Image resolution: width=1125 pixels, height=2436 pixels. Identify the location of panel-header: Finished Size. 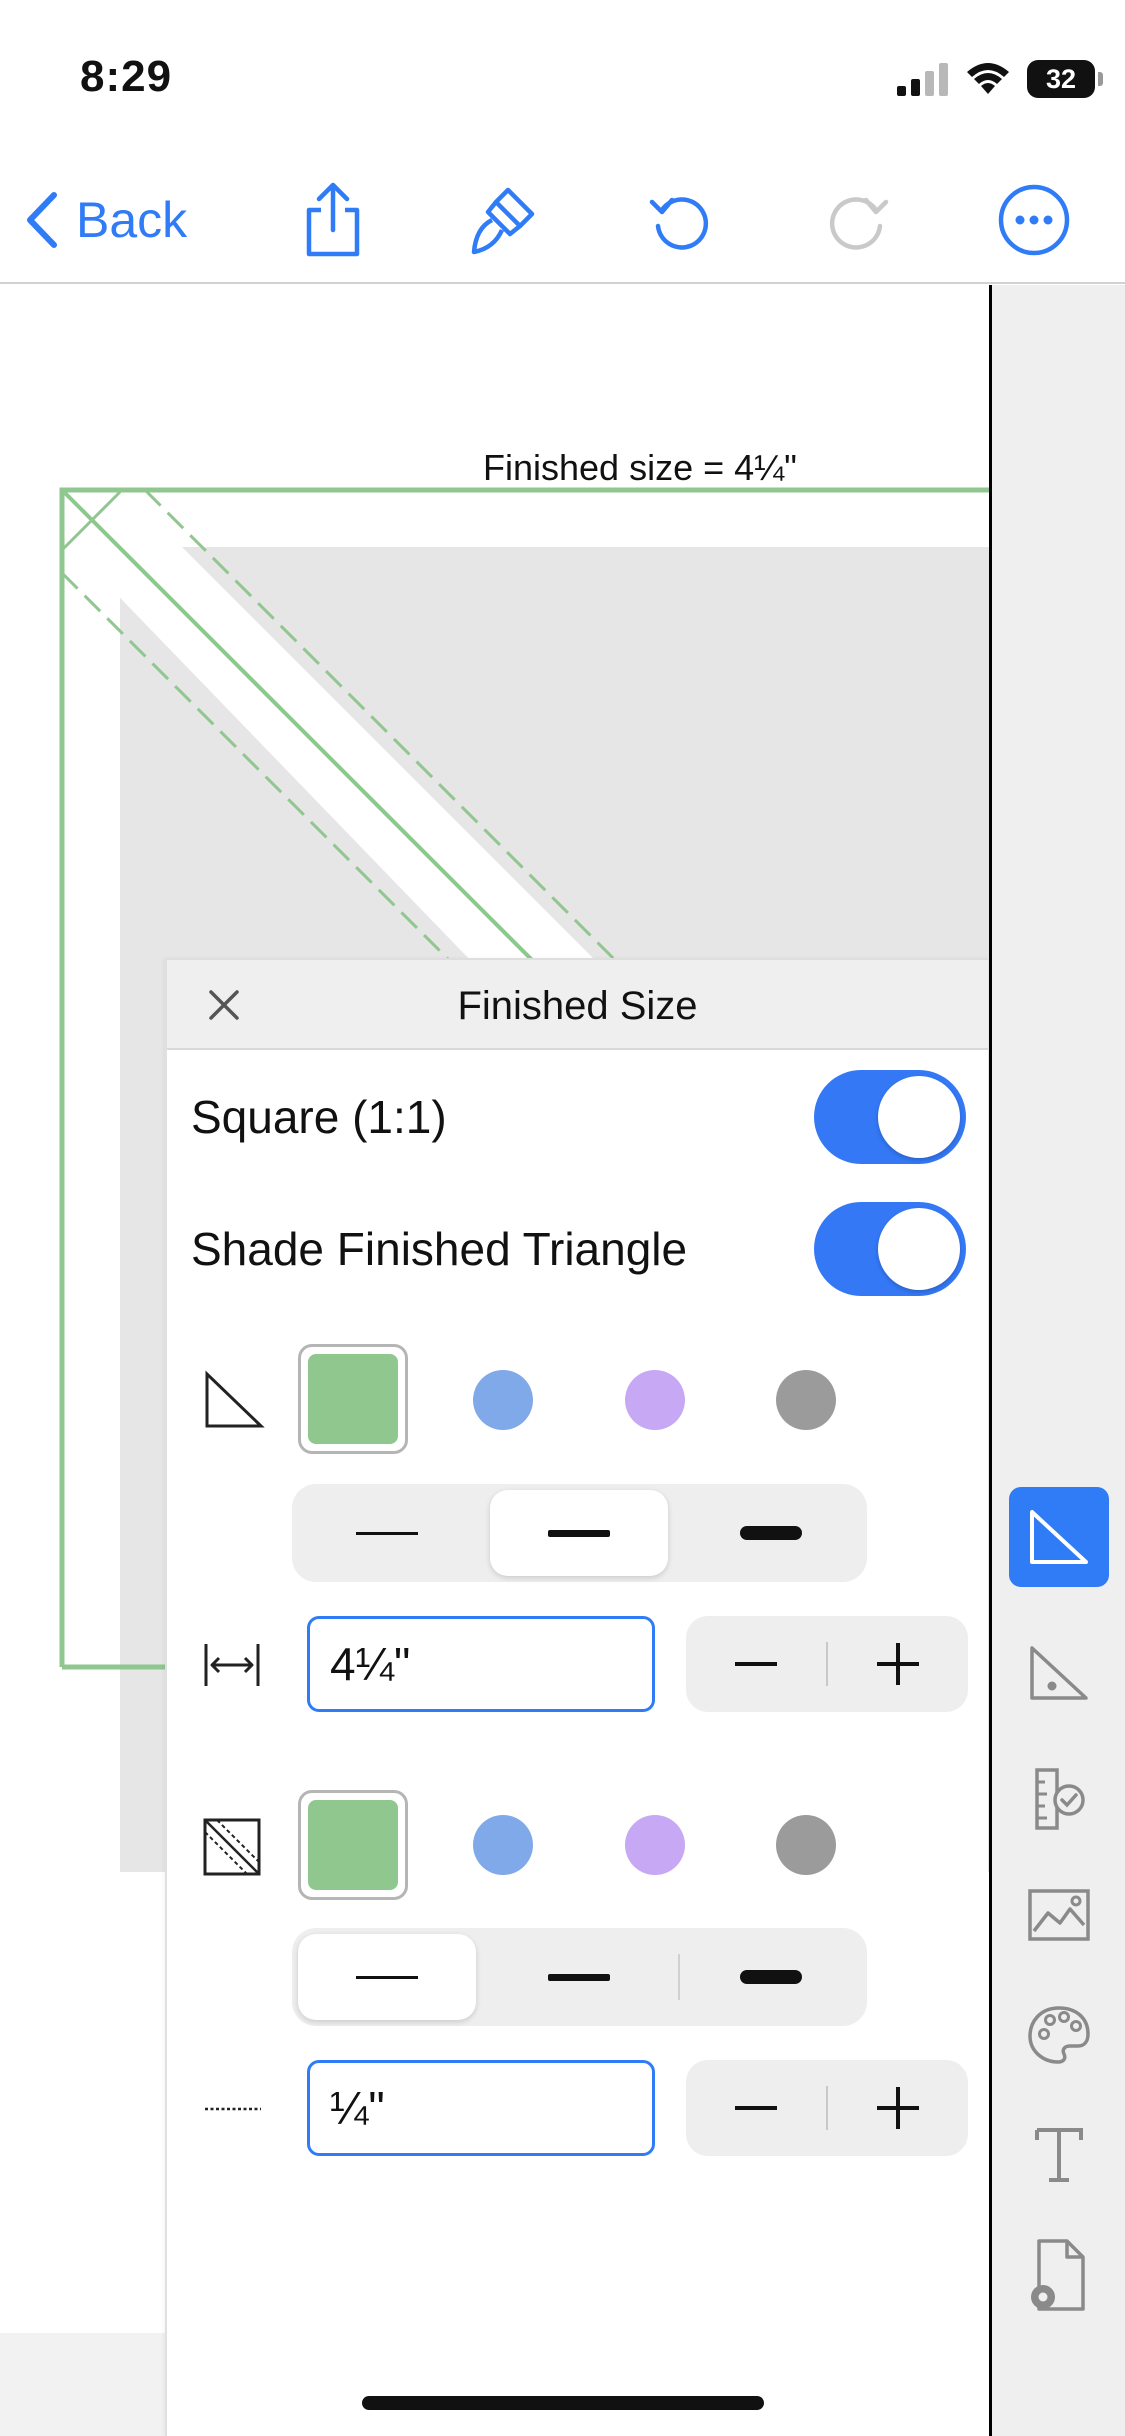
(577, 1005).